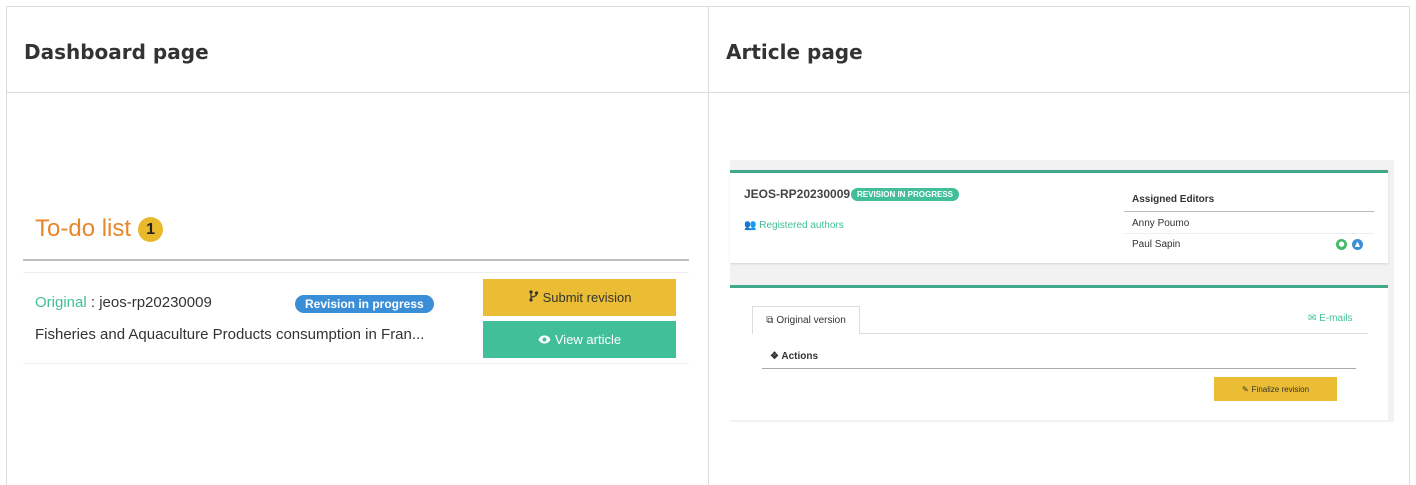 This screenshot has width=1416, height=485. I want to click on article-status-badge: REVISION IN PROGRESS, so click(905, 194).